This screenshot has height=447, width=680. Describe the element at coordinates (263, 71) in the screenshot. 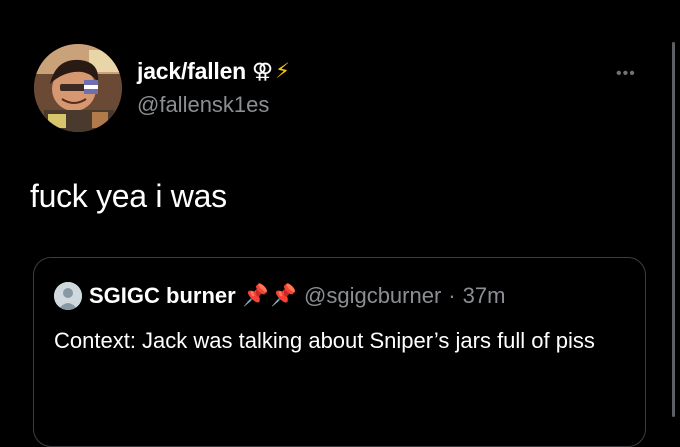

I see `lesbian-symbol-icon: ⚢` at that location.